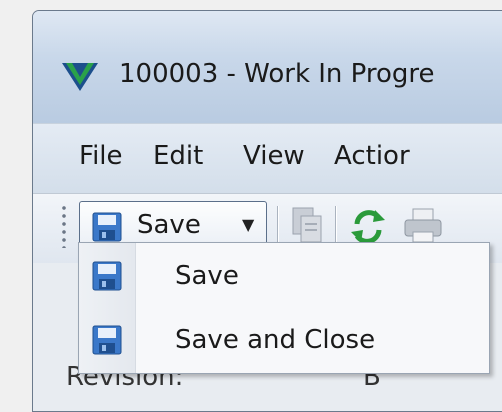  What do you see at coordinates (308, 226) in the screenshot?
I see `copy-icon` at bounding box center [308, 226].